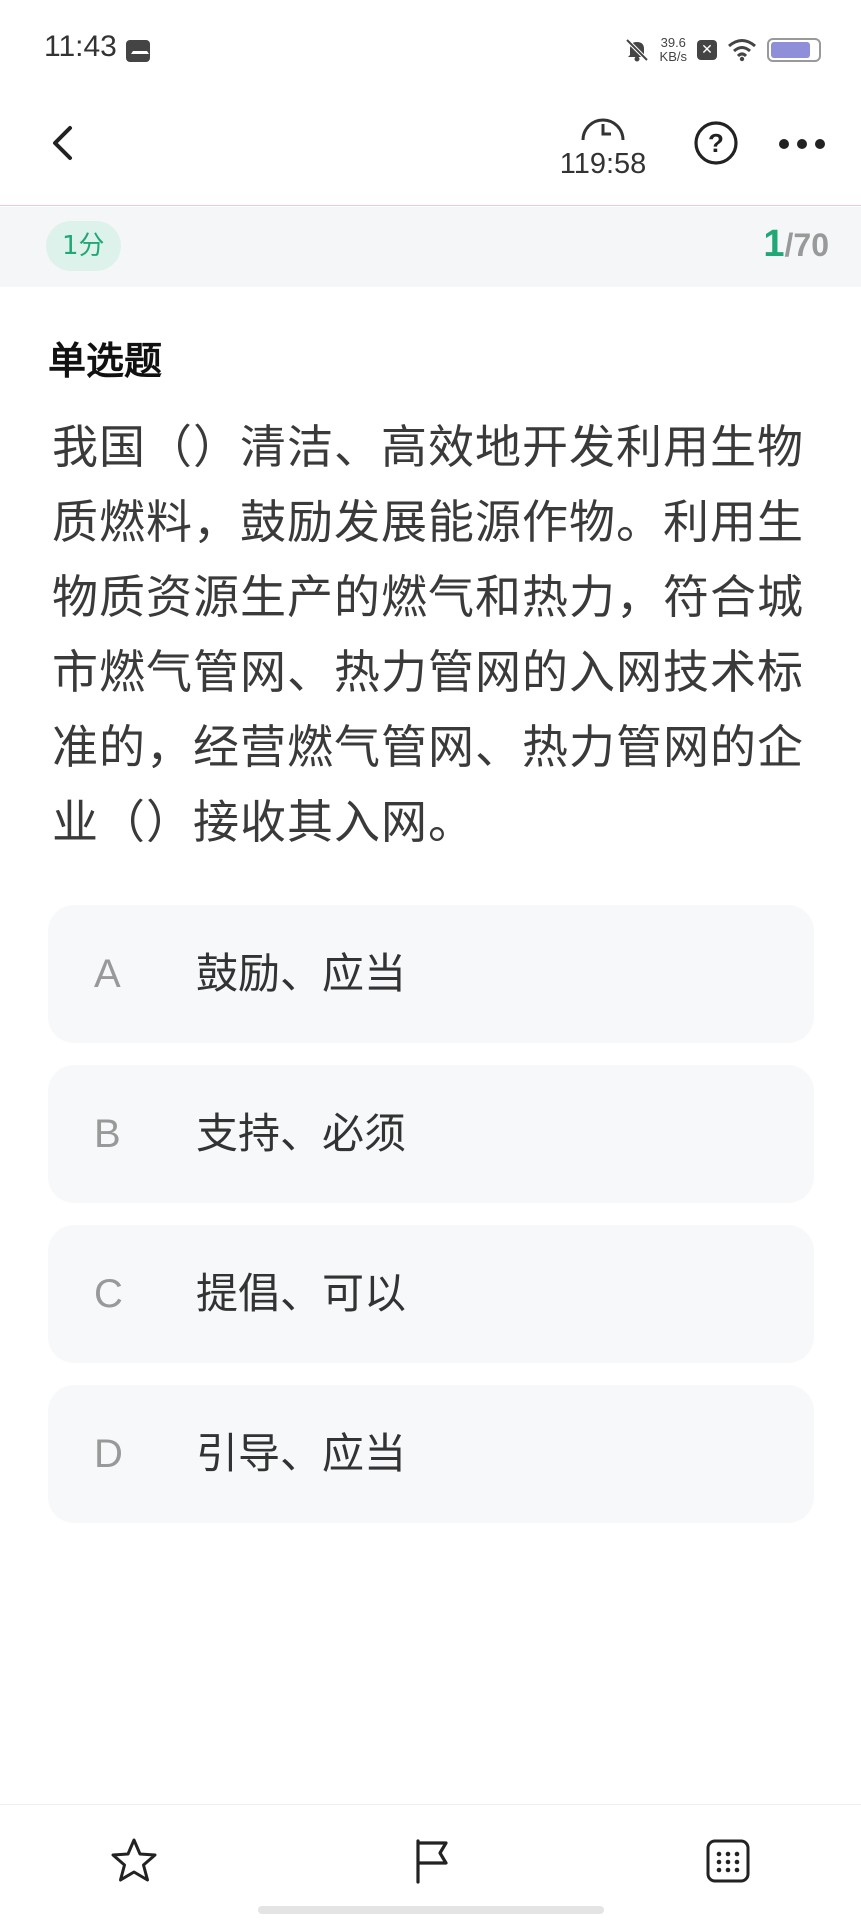 This screenshot has height=1920, width=861. I want to click on clock-icon, so click(603, 129).